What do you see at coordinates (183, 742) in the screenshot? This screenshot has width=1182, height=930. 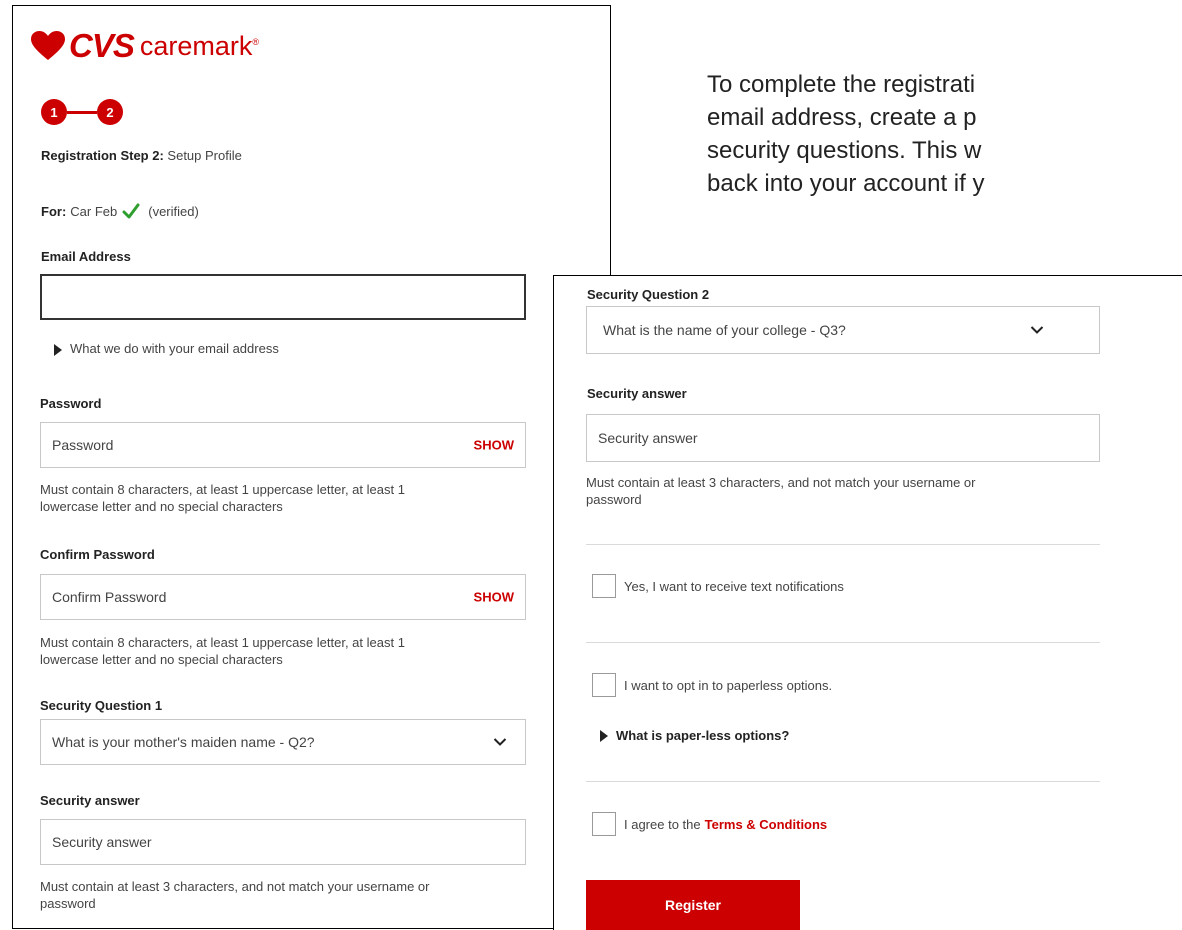 I see `security-question-1-value: What is your mother's maiden name - Q2?` at bounding box center [183, 742].